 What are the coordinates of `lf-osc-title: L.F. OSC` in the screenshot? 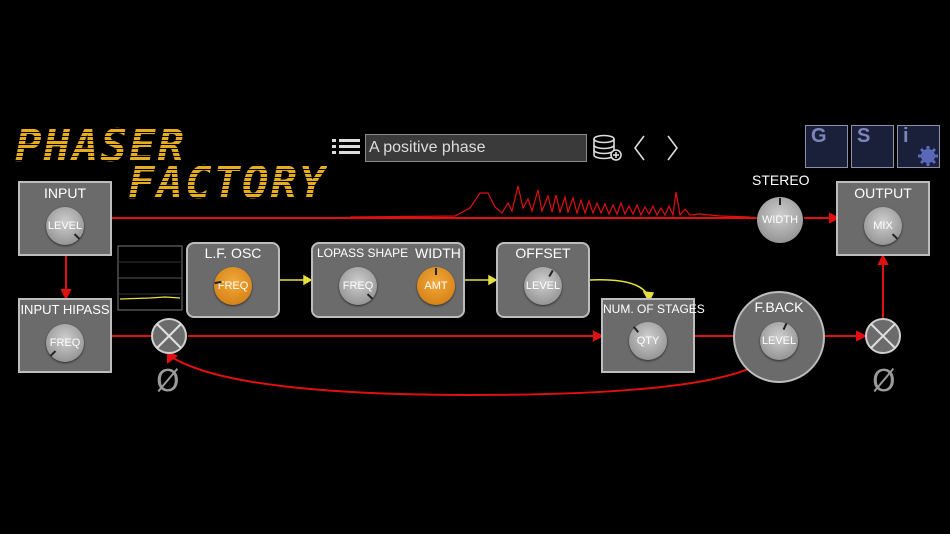 It's located at (233, 253).